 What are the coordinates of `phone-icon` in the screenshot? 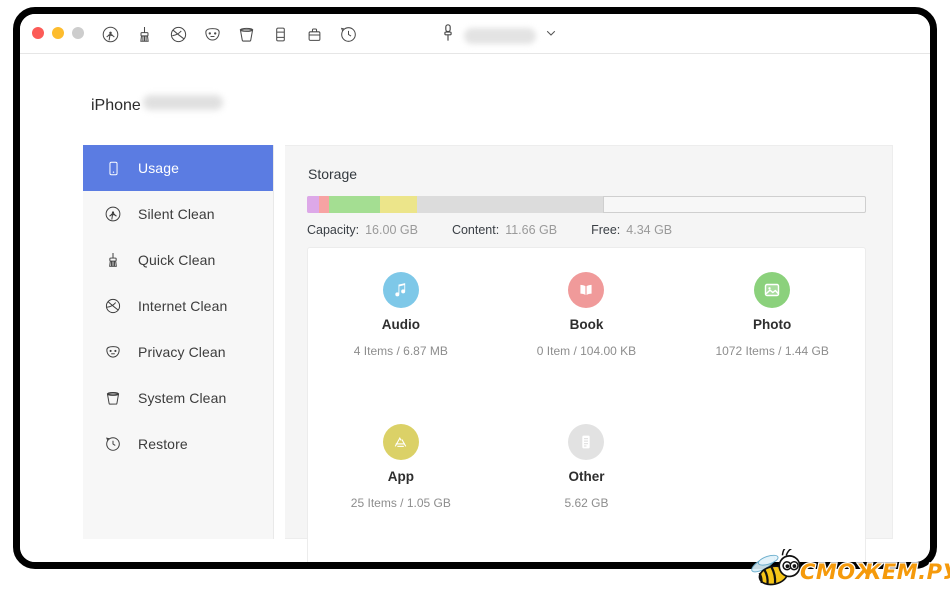 It's located at (280, 34).